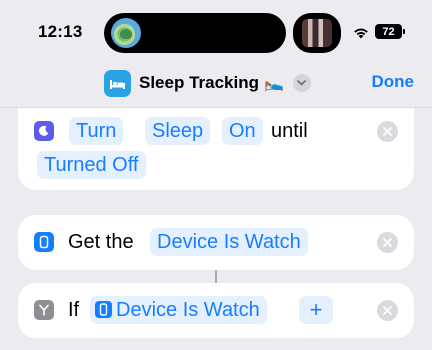 Image resolution: width=432 pixels, height=350 pixels. I want to click on now-playing-activity, so click(317, 33).